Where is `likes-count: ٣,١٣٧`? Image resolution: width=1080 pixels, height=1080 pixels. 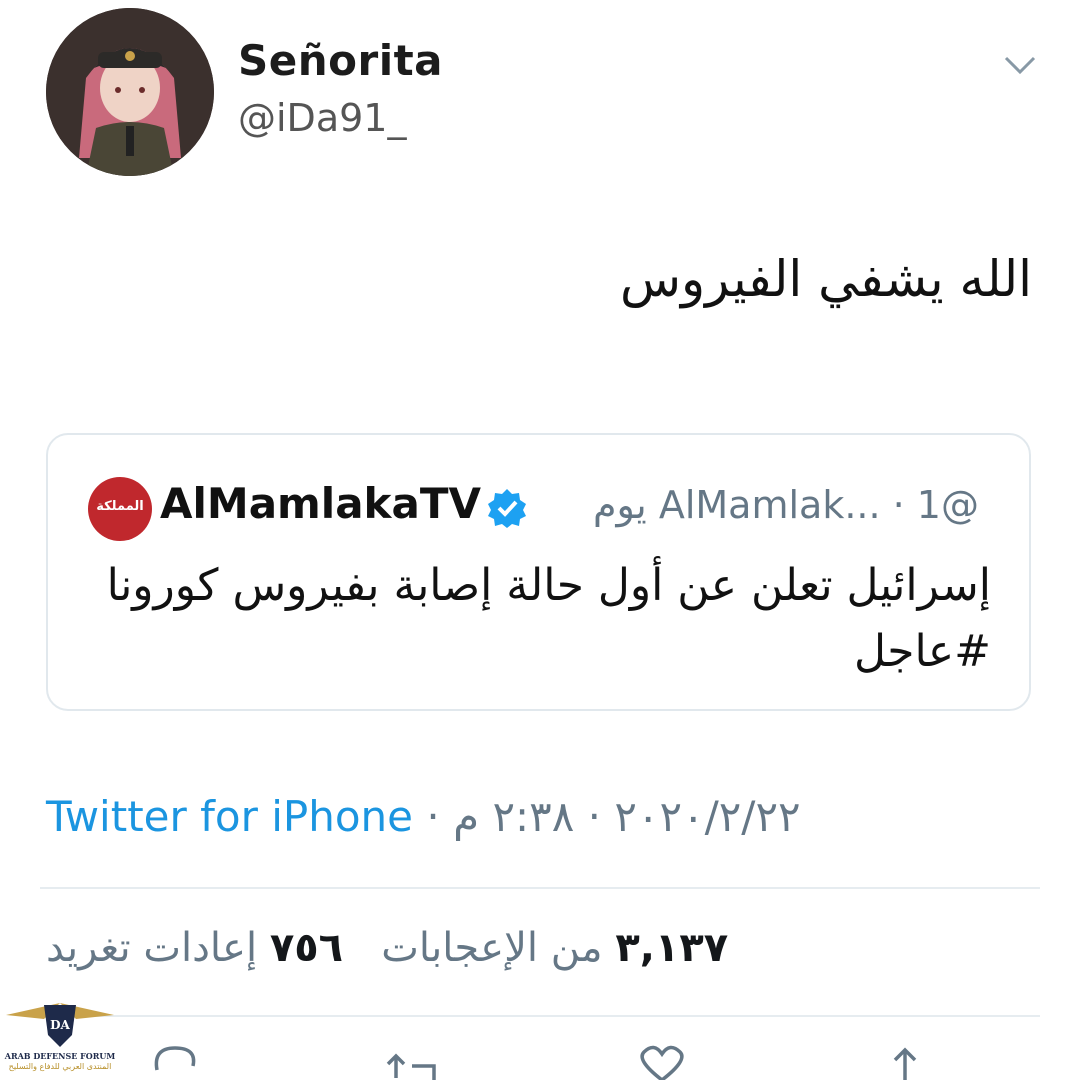 likes-count: ٣,١٣٧ is located at coordinates (672, 948).